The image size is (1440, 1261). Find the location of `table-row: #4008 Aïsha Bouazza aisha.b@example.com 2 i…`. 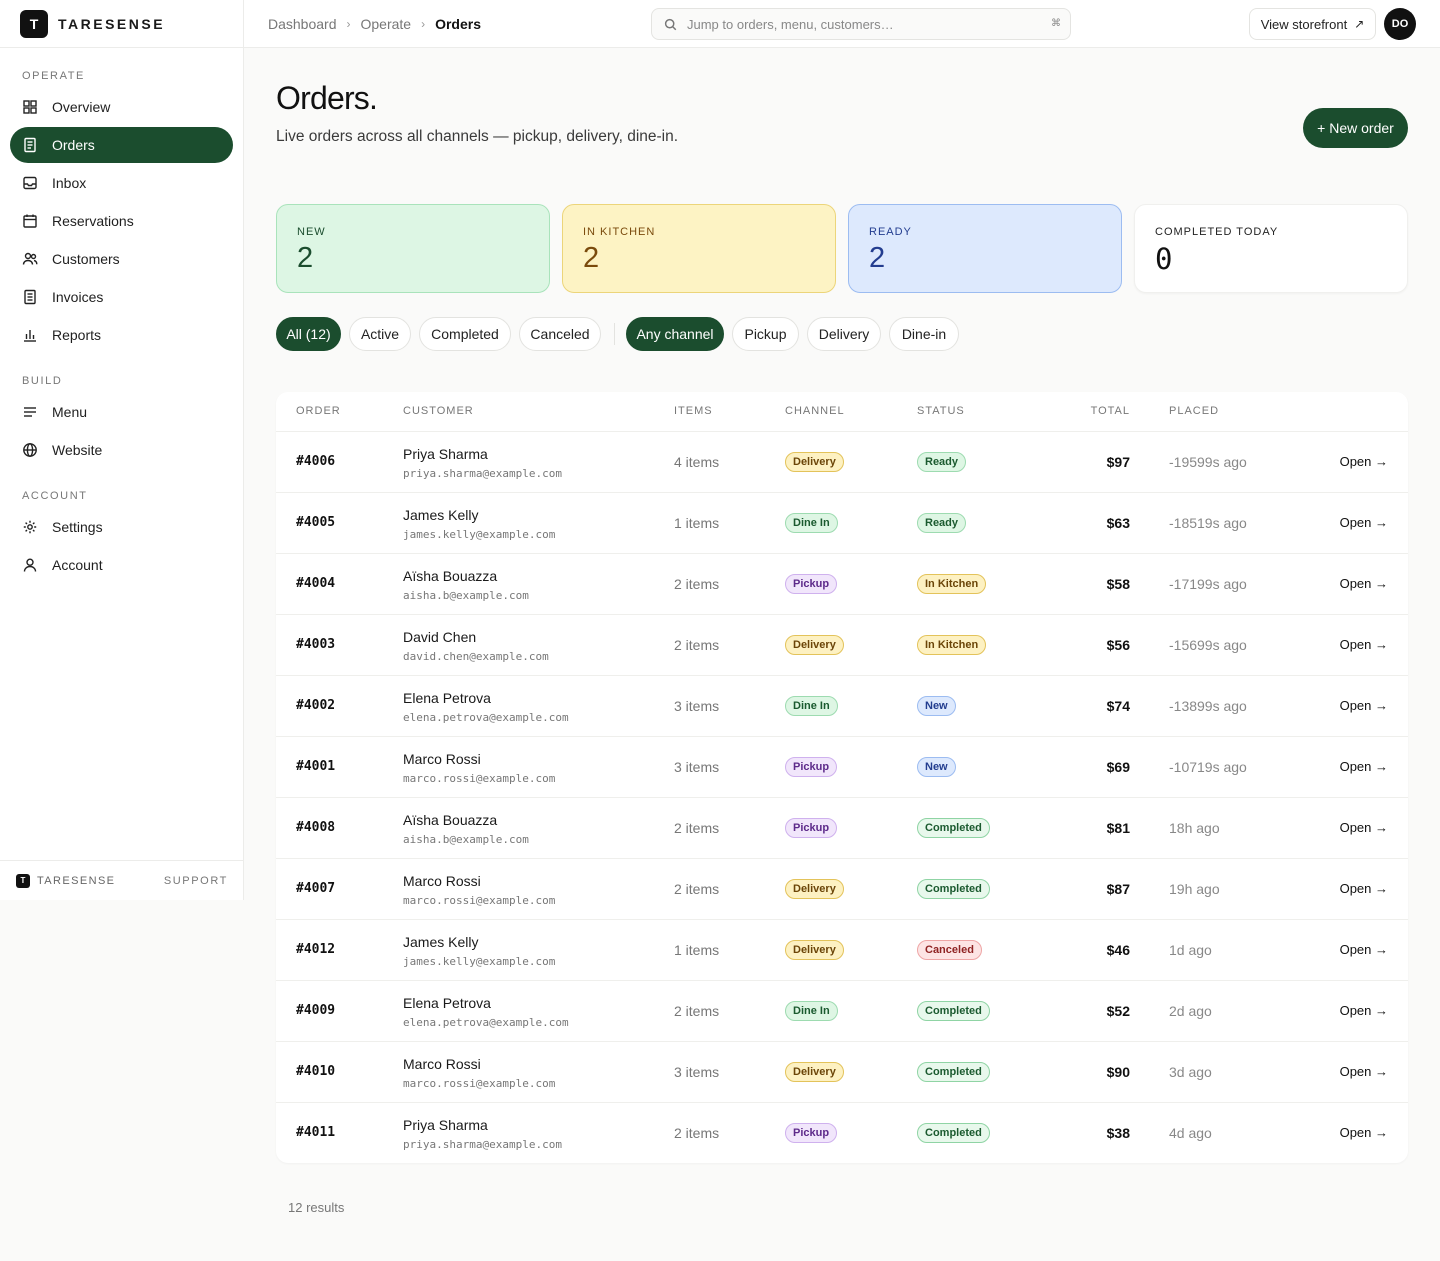

table-row: #4008 Aïsha Bouazza aisha.b@example.com 2 i… is located at coordinates (842, 827).